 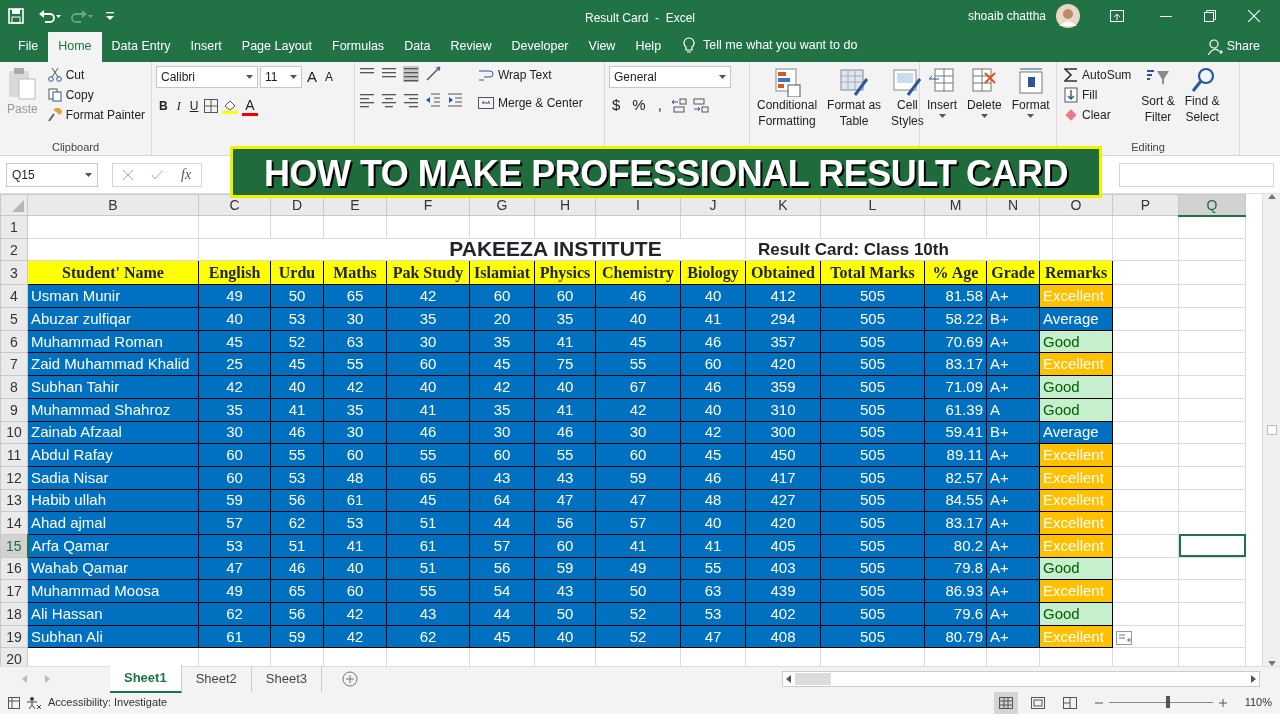 I want to click on cut-button: Cut, so click(x=96, y=75).